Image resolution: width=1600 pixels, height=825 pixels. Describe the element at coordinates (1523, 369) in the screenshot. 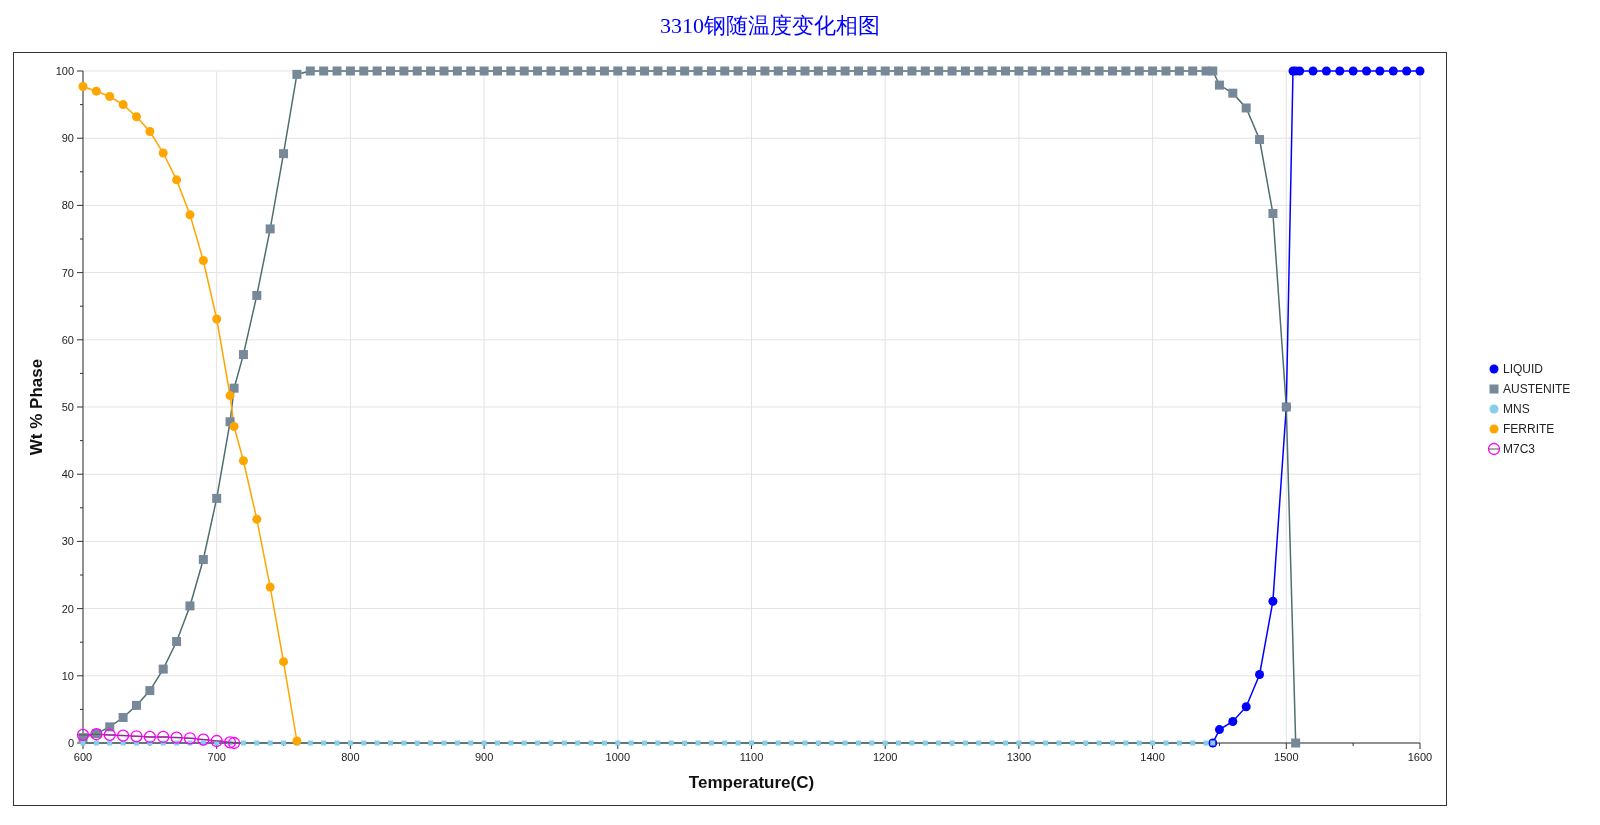

I see `legend-label: LIQUID` at that location.